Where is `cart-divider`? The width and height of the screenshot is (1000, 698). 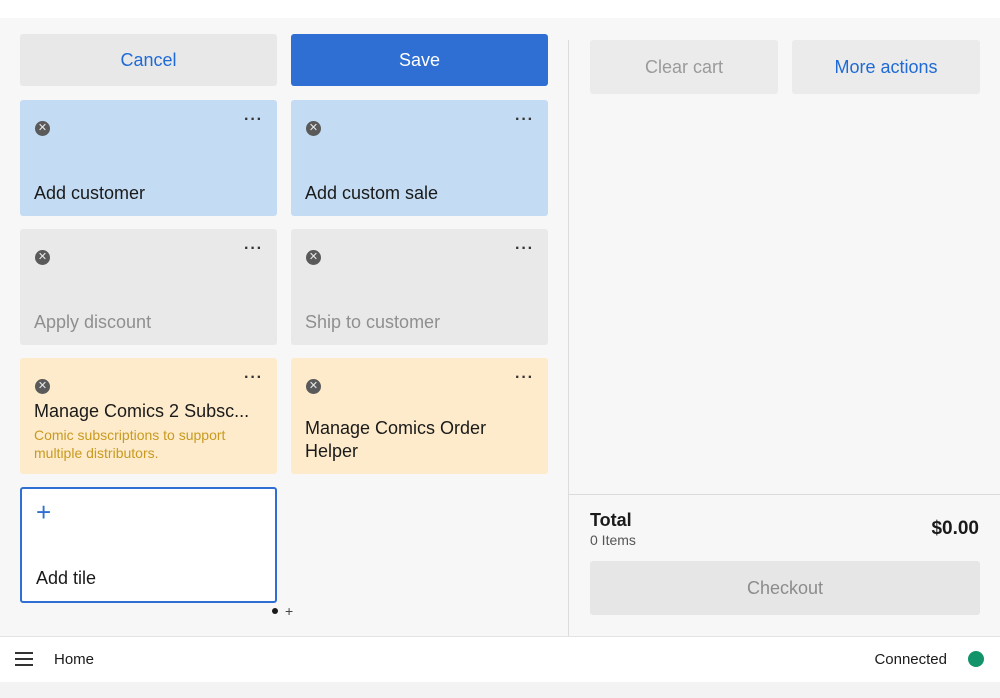 cart-divider is located at coordinates (784, 494).